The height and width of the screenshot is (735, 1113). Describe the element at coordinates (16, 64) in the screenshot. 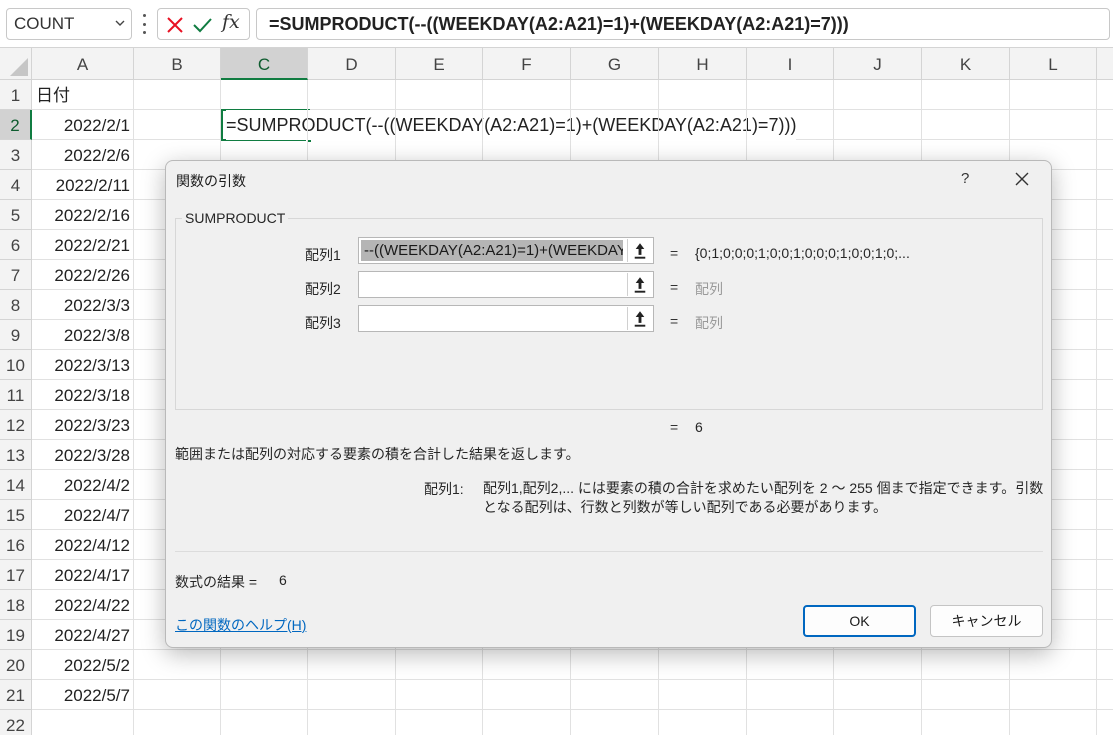

I see `select-all-corner` at that location.